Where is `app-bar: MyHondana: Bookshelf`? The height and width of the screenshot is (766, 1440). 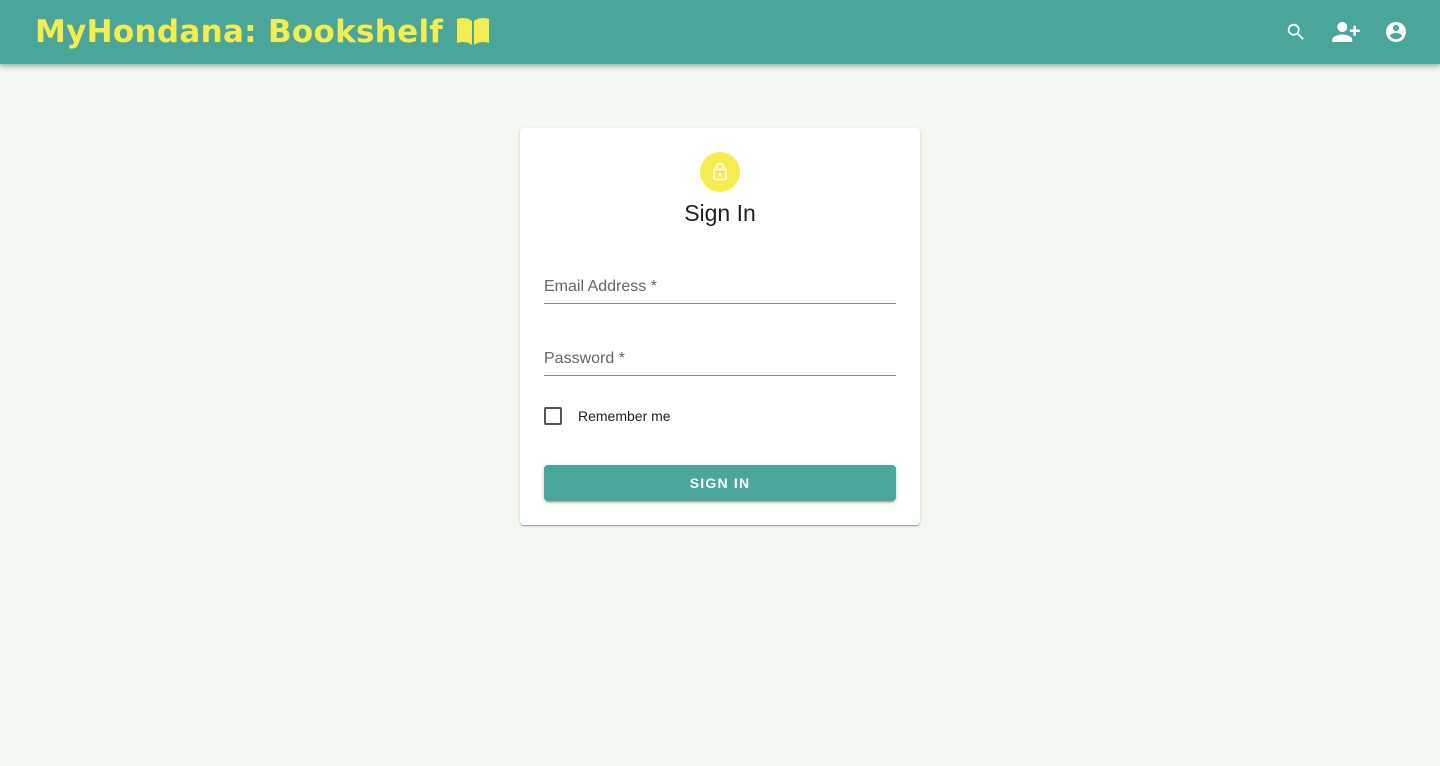
app-bar: MyHondana: Bookshelf is located at coordinates (720, 32).